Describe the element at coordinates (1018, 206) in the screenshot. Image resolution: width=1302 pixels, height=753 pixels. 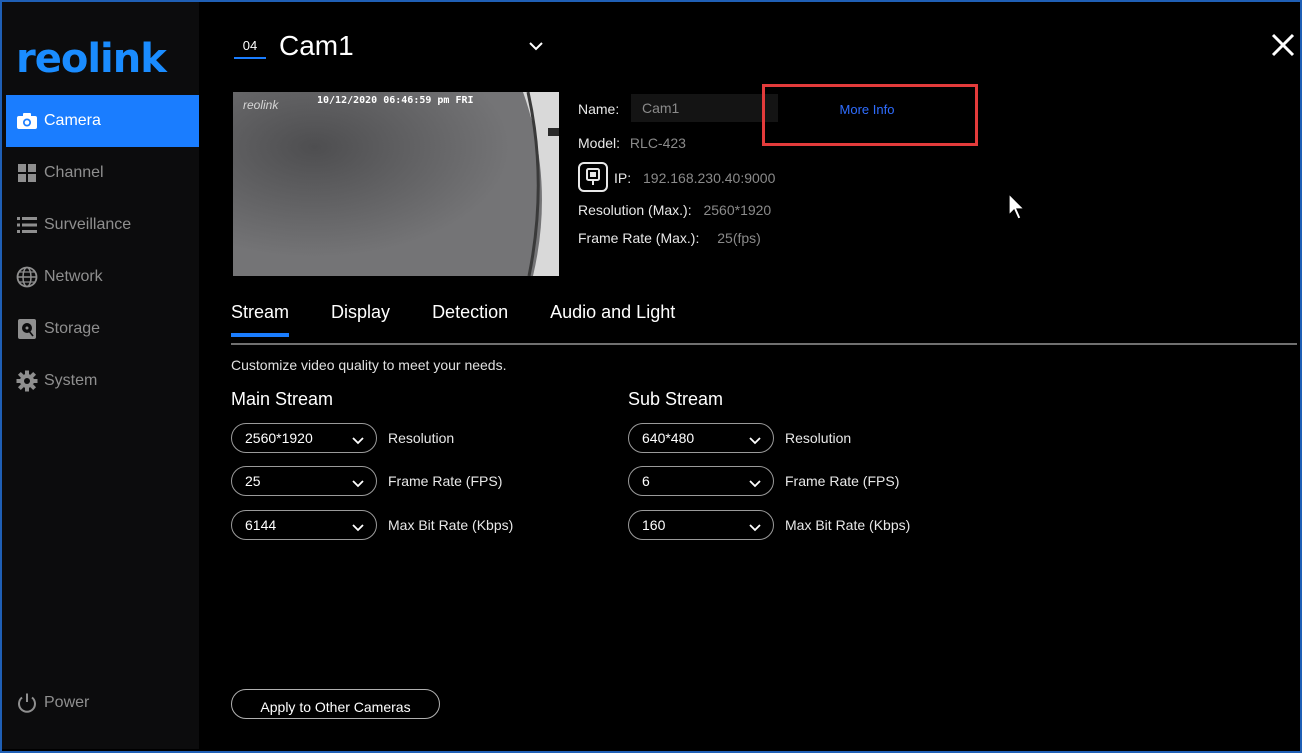
I see `mouse-cursor-icon` at that location.